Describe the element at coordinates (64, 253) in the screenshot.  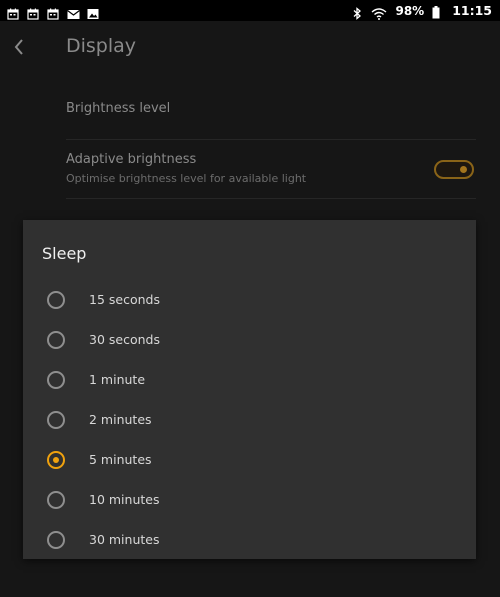
I see `dialog-title: Sleep` at that location.